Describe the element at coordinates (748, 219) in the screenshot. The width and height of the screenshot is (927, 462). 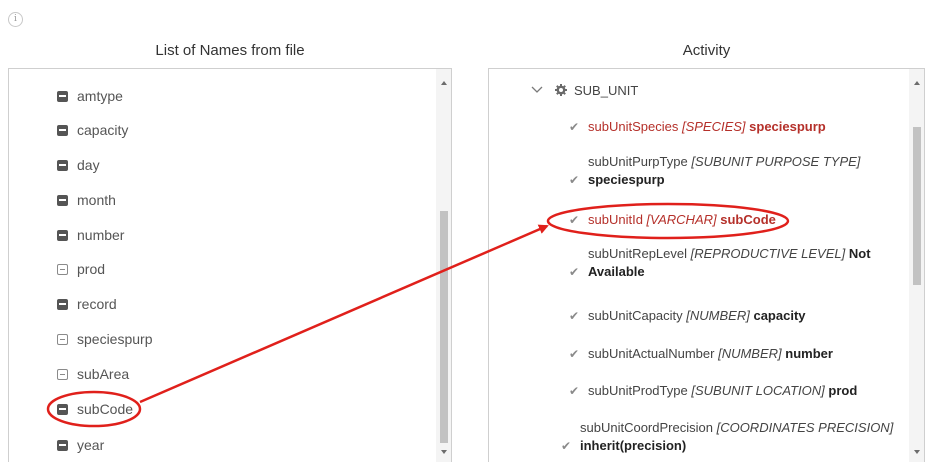
I see `field-value: subCode` at that location.